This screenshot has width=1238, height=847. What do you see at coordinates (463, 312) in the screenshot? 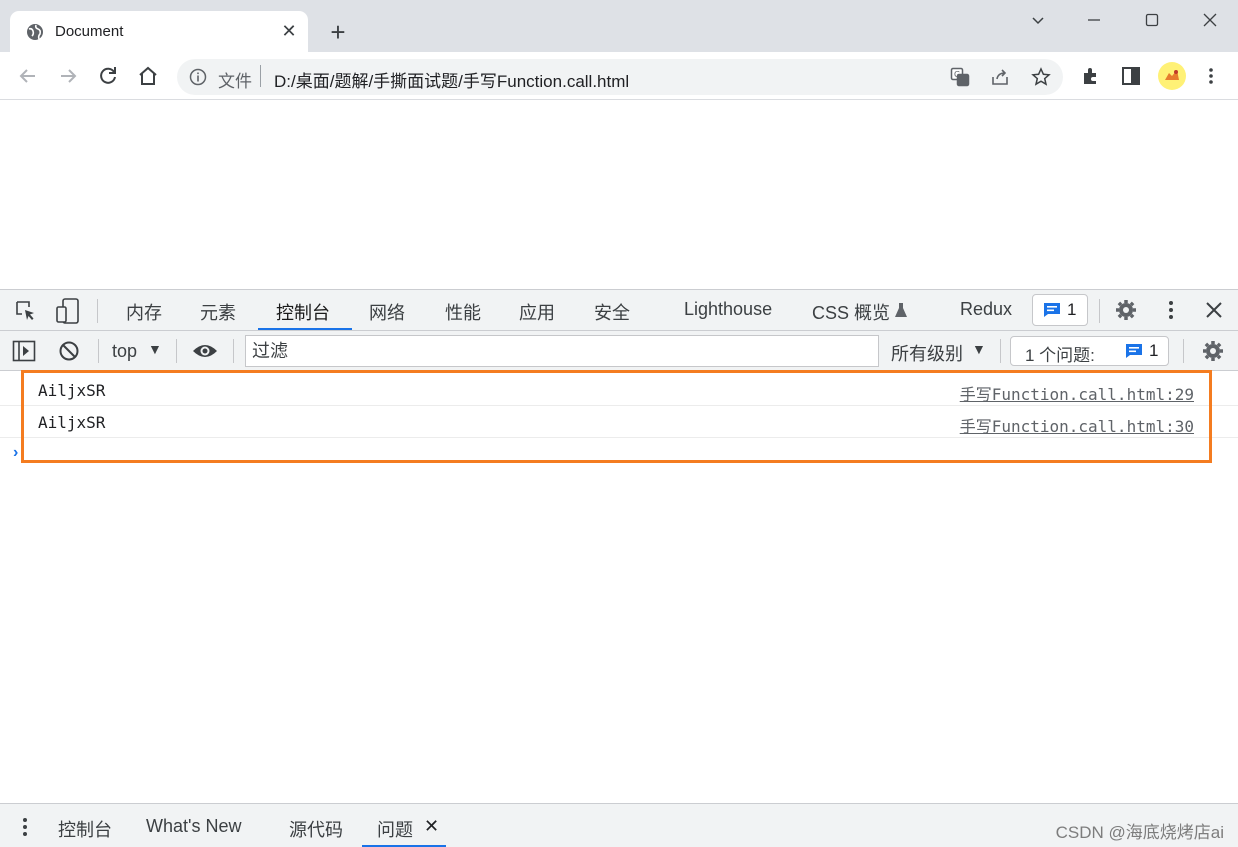
I see `tab-performance: 性能` at bounding box center [463, 312].